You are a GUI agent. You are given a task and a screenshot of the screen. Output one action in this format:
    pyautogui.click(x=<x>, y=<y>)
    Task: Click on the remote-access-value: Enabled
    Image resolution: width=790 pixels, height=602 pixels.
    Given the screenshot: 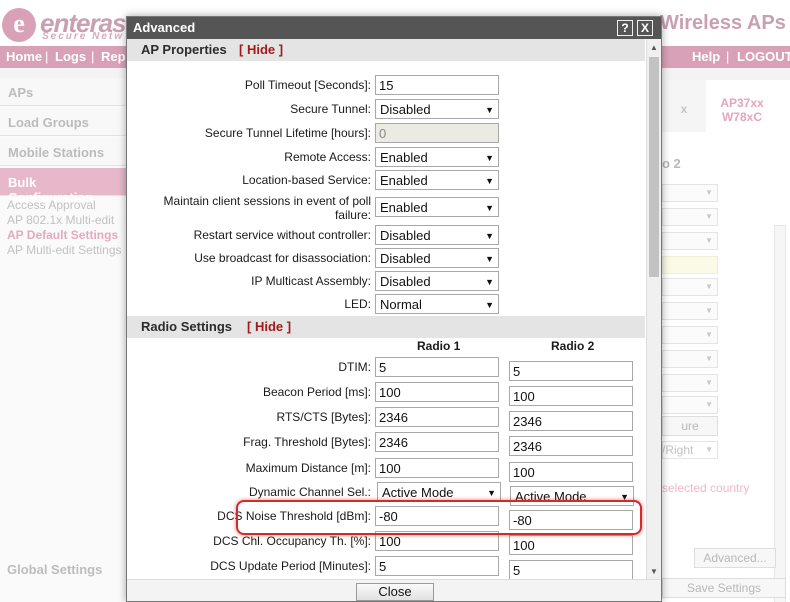 What is the action you would take?
    pyautogui.click(x=404, y=157)
    